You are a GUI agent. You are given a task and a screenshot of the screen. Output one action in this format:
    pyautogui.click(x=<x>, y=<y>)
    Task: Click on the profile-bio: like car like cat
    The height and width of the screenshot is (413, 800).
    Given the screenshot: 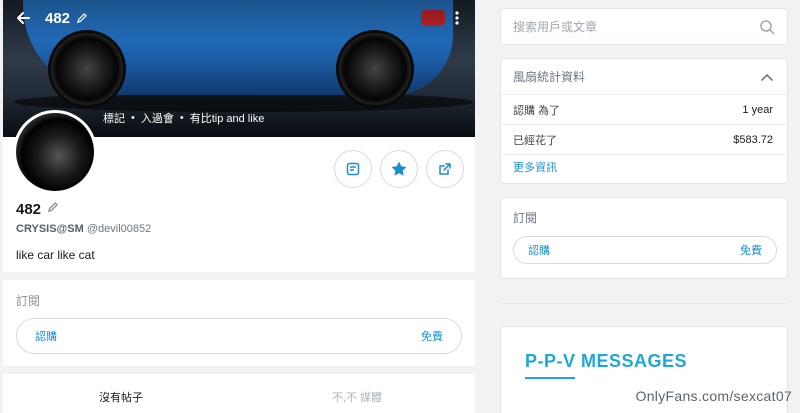 What is the action you would take?
    pyautogui.click(x=55, y=255)
    